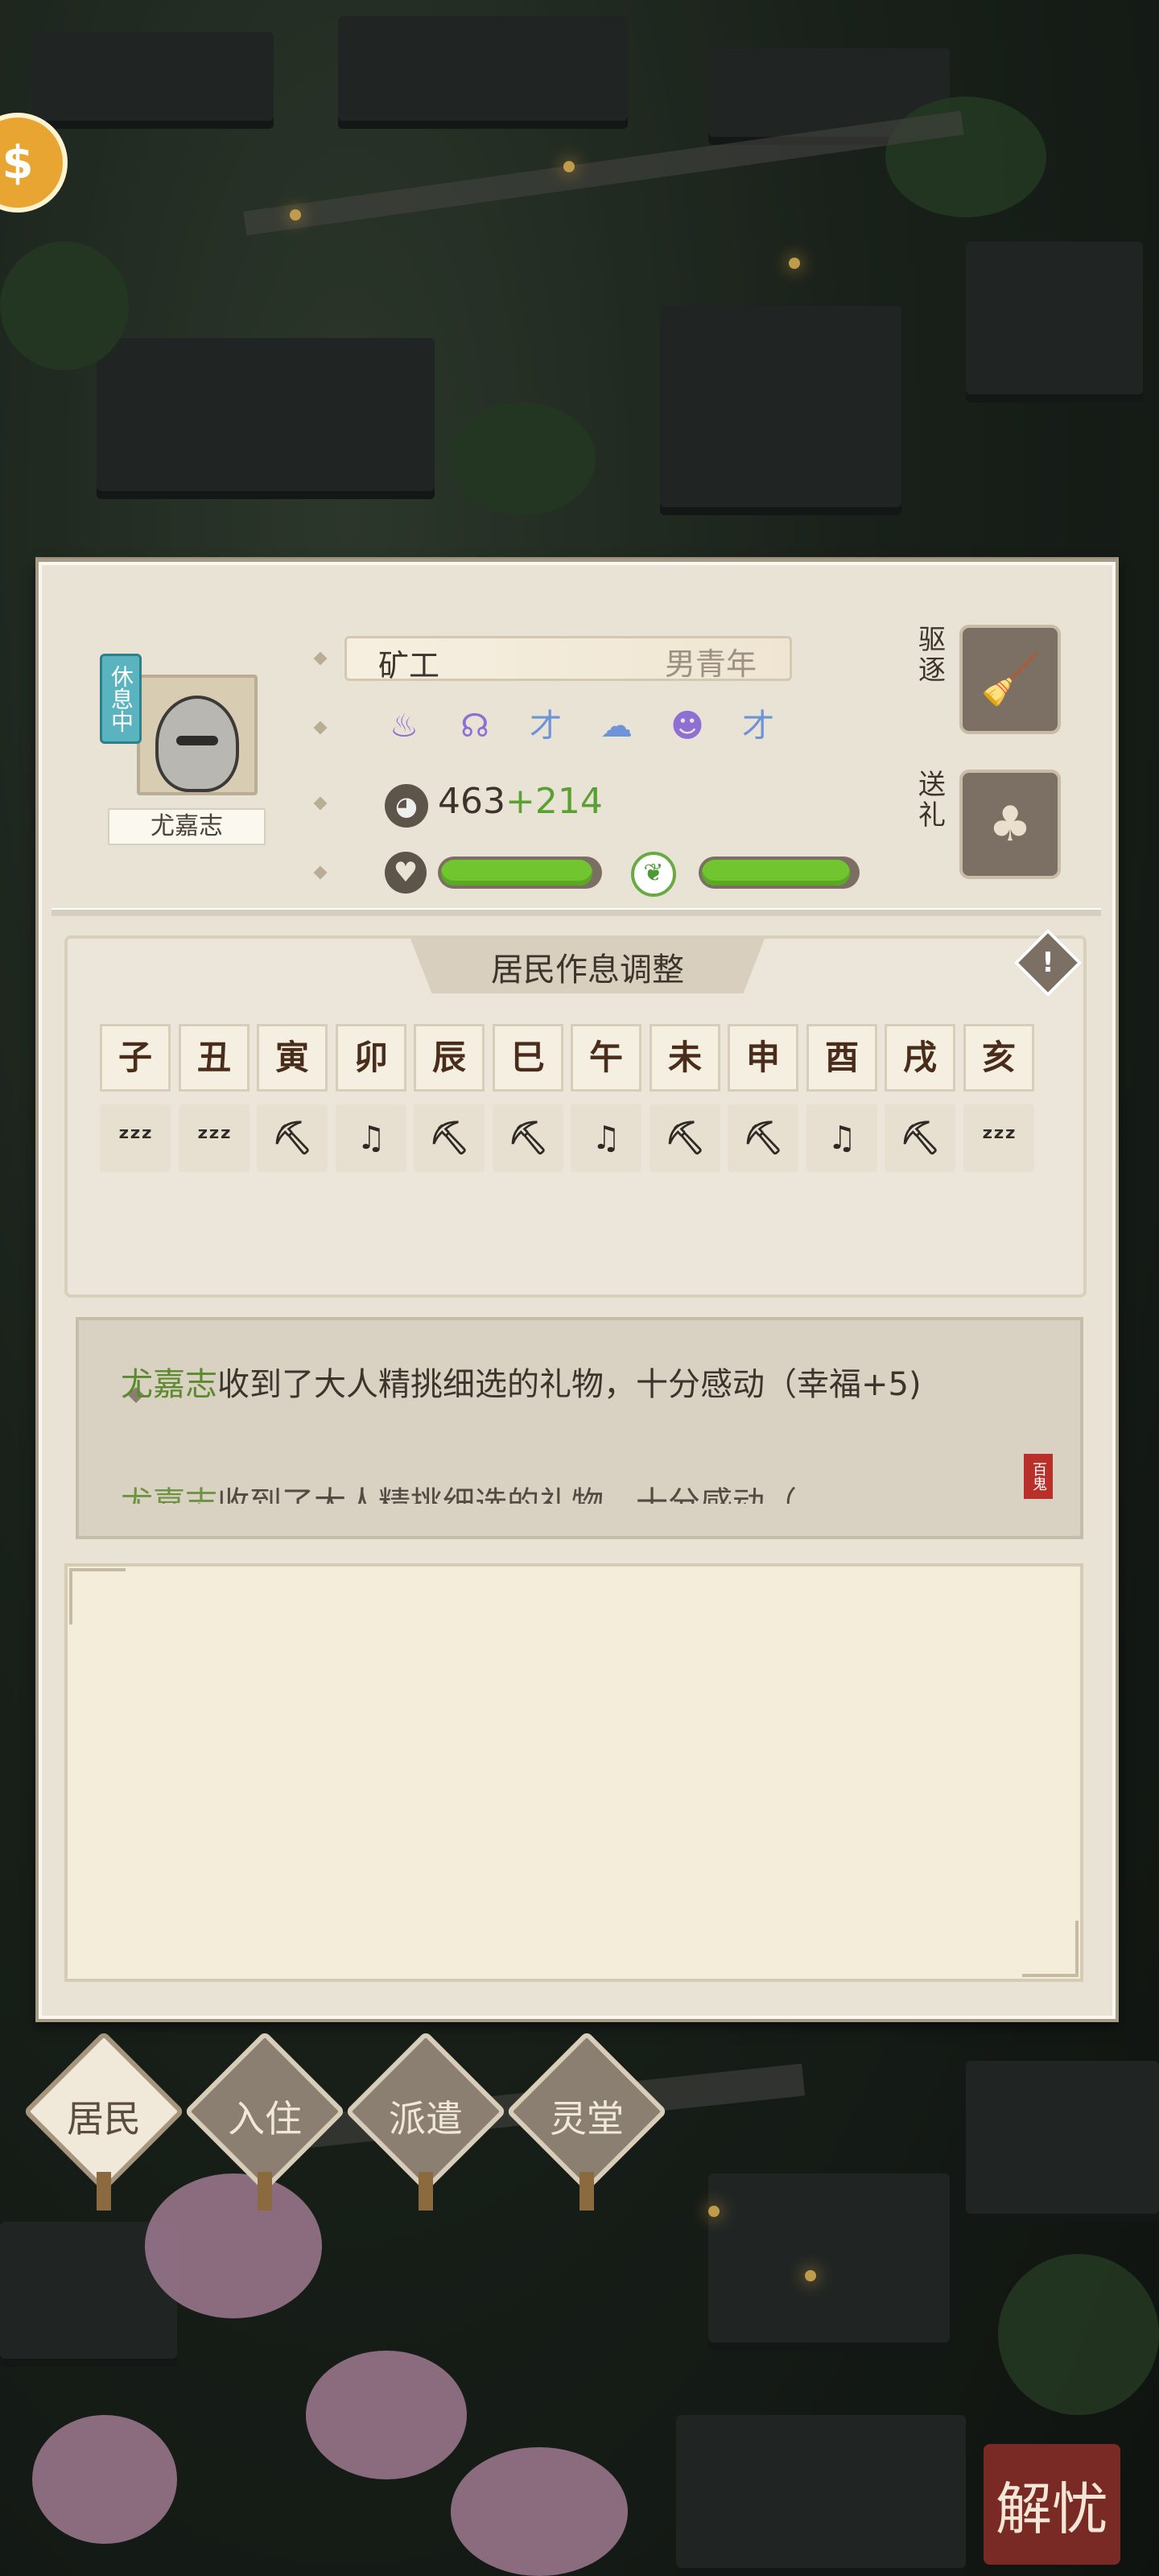  What do you see at coordinates (528, 1058) in the screenshot?
I see `hour-slot: 巳` at bounding box center [528, 1058].